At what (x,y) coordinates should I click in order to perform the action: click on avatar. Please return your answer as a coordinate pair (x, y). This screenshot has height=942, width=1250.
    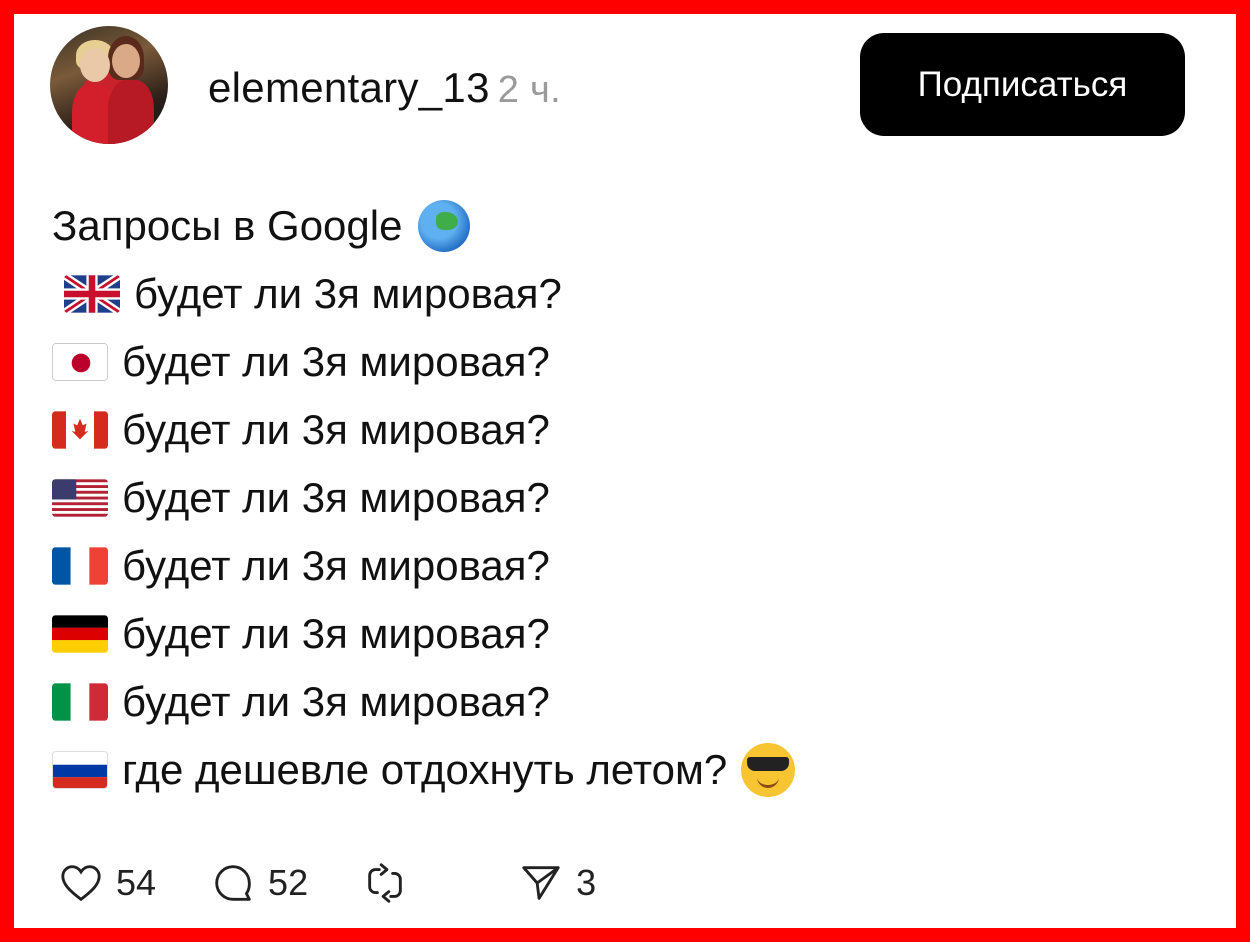
    Looking at the image, I should click on (109, 85).